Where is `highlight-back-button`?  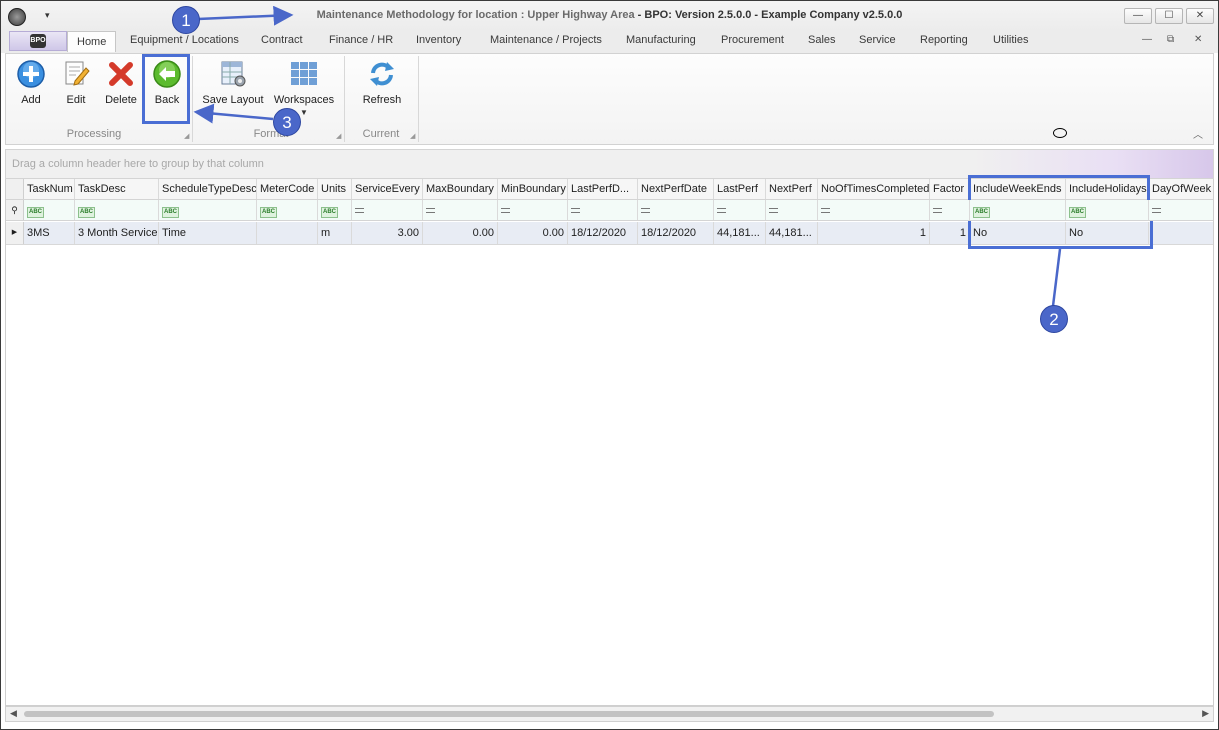 highlight-back-button is located at coordinates (166, 89).